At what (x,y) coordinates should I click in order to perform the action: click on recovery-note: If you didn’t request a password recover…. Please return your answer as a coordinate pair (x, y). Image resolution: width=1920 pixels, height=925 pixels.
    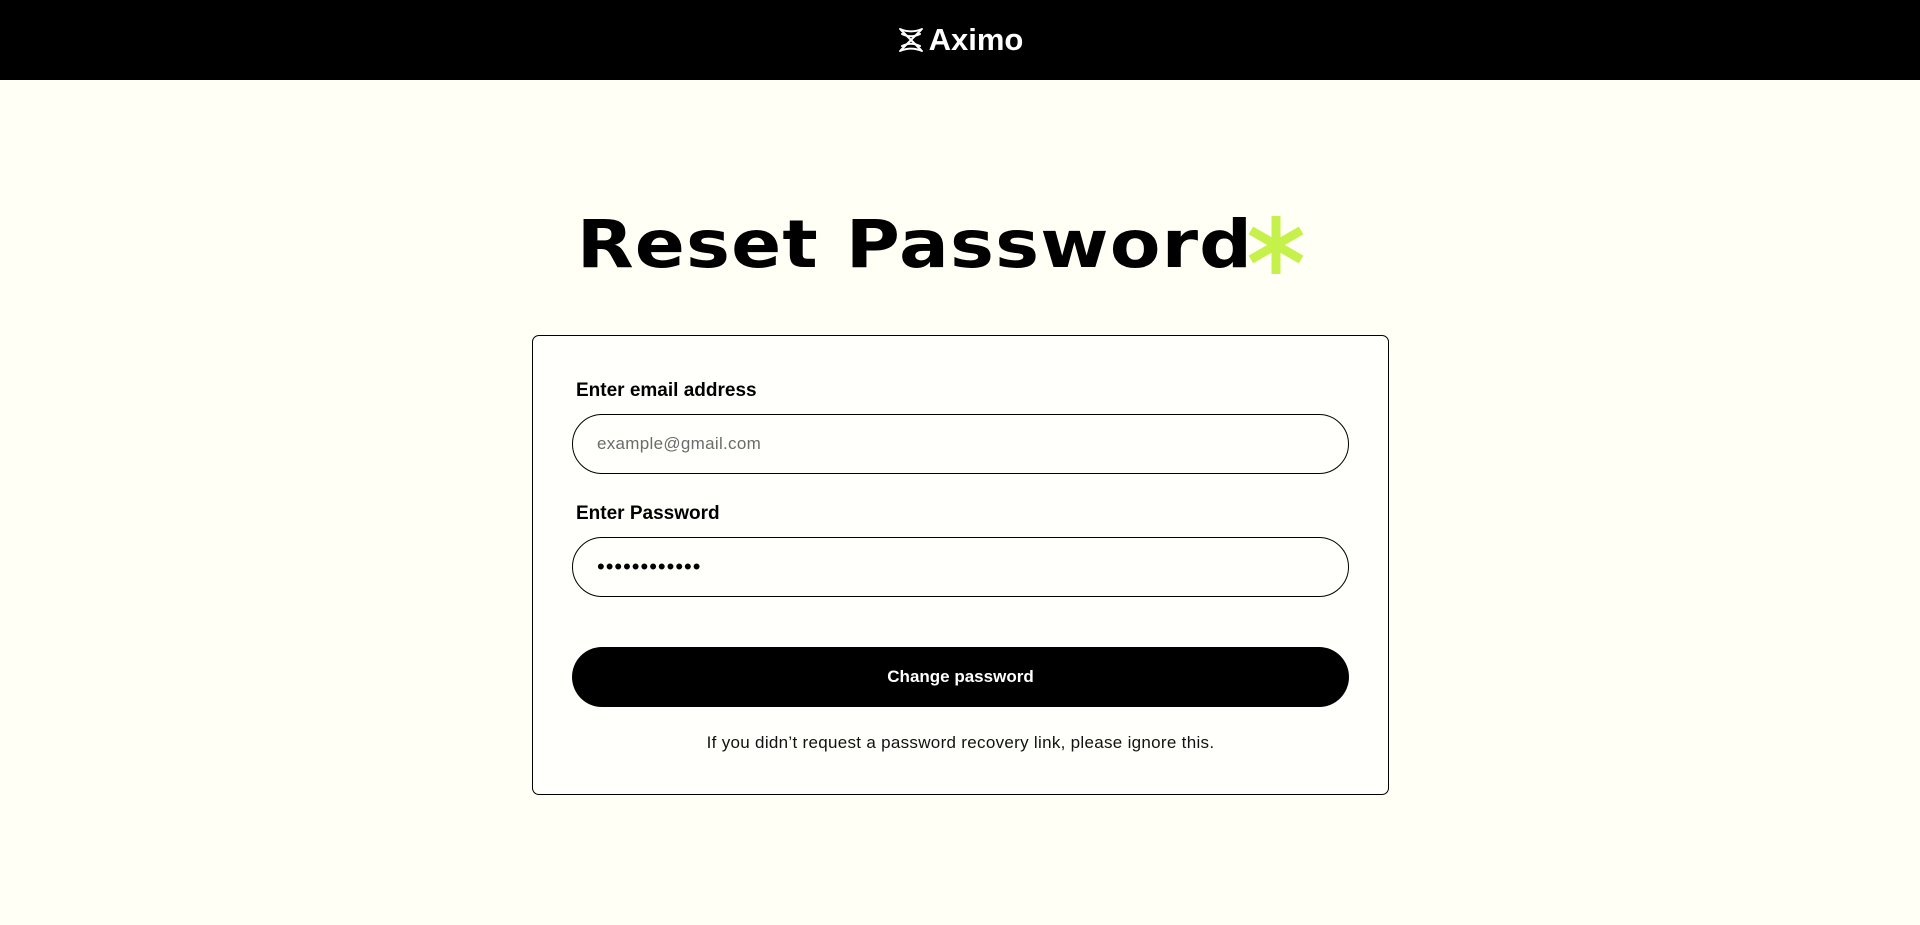
    Looking at the image, I should click on (960, 742).